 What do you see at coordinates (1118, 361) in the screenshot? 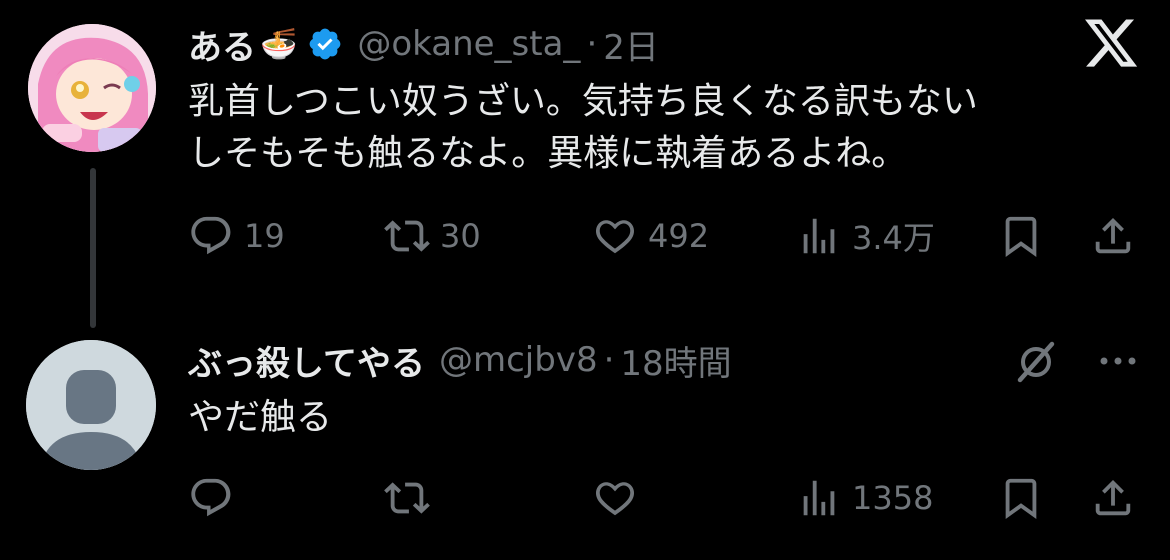
I see `more-icon` at bounding box center [1118, 361].